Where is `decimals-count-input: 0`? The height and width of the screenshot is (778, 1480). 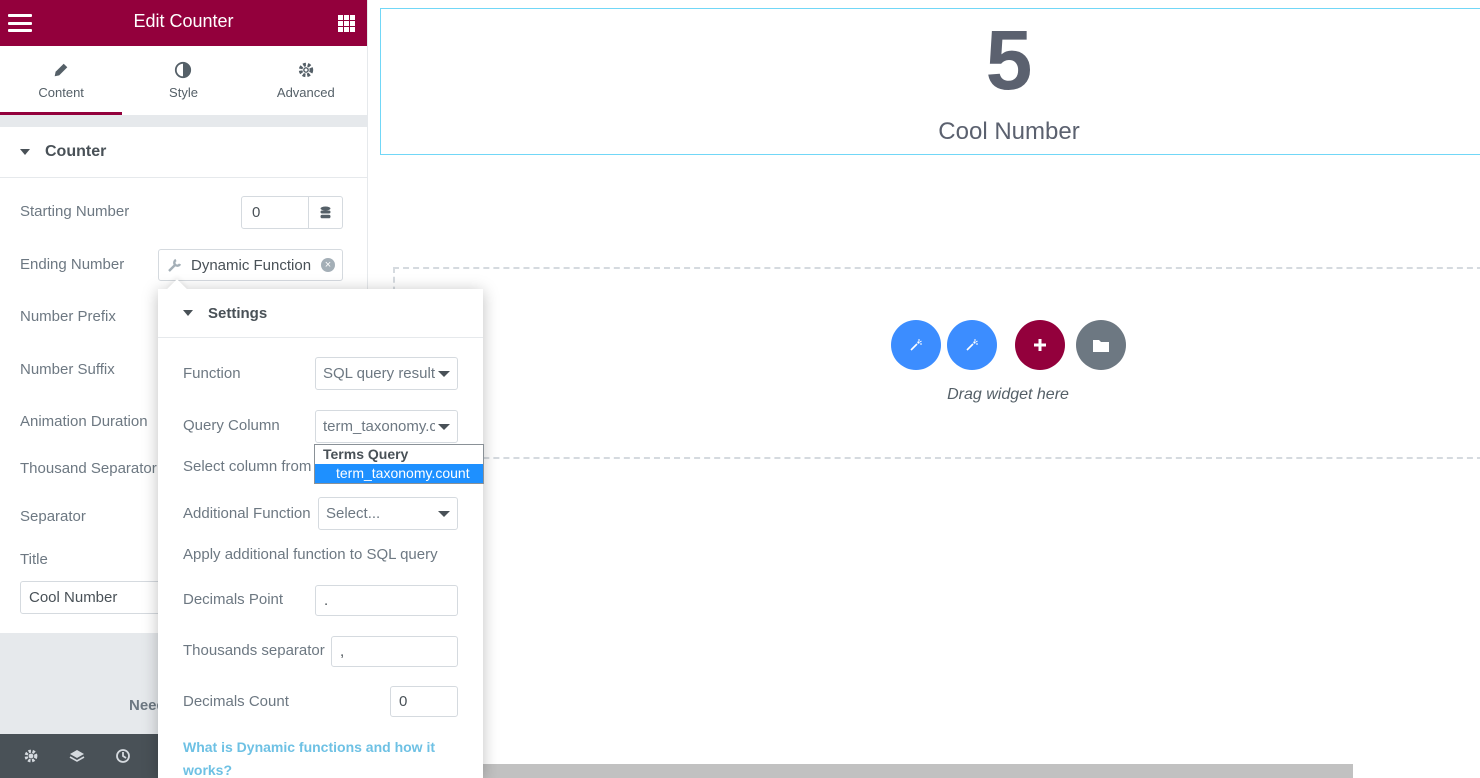 decimals-count-input: 0 is located at coordinates (424, 701).